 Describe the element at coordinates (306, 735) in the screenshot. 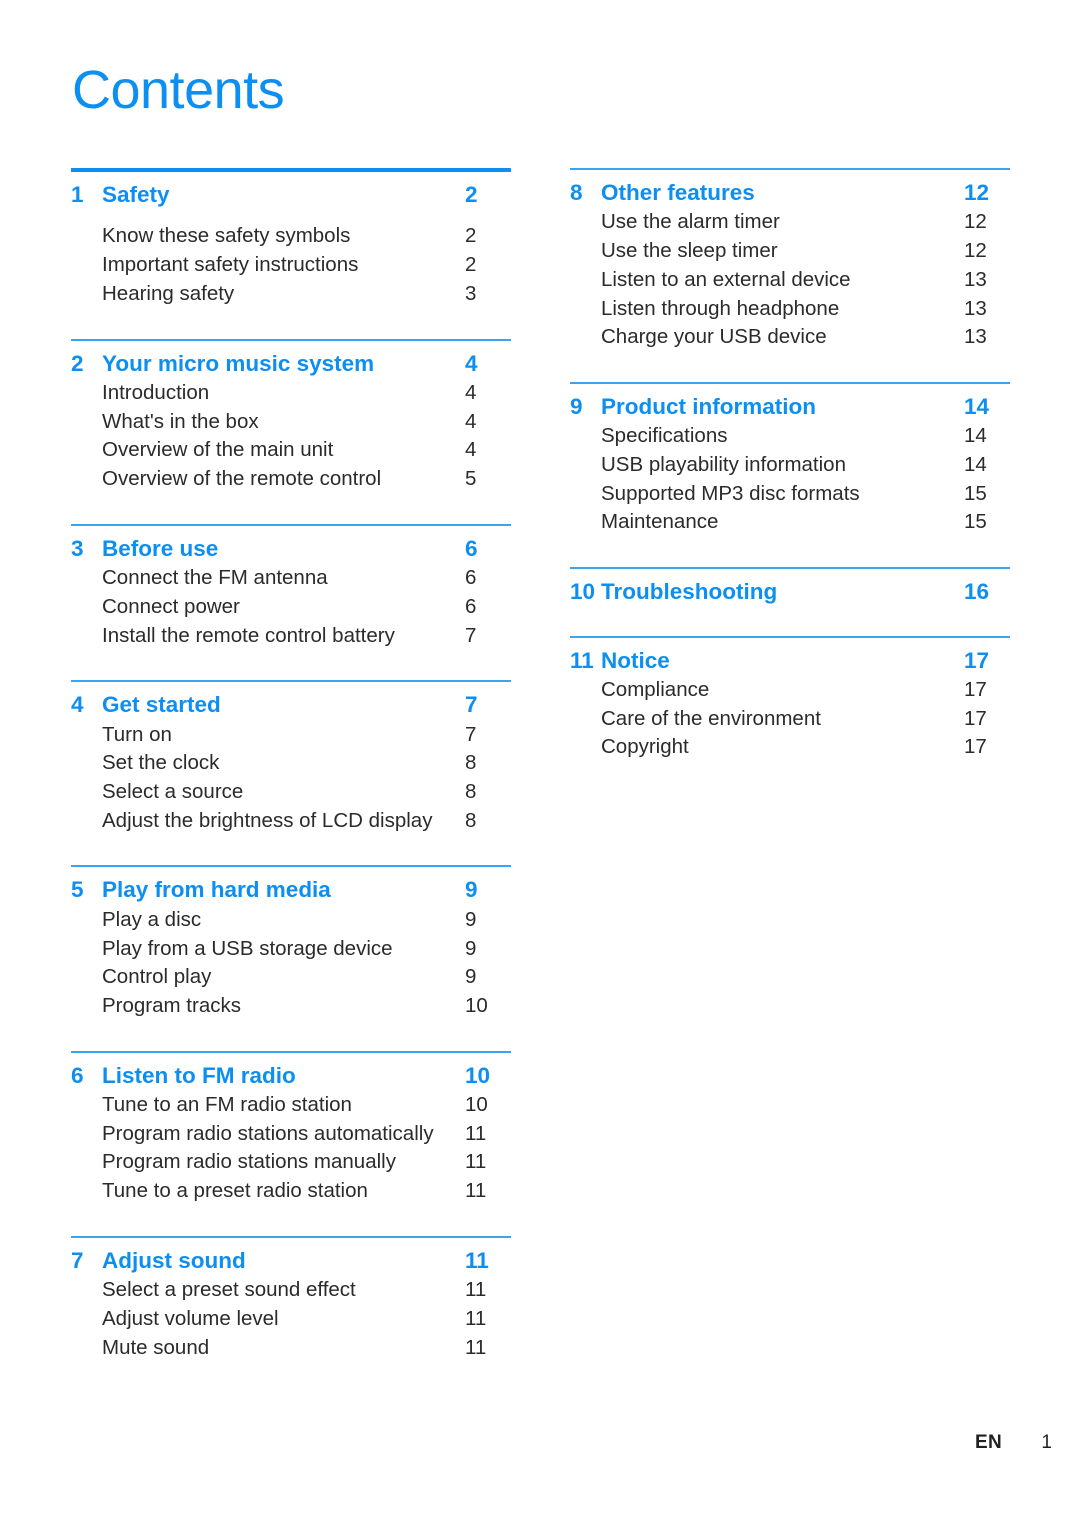

I see `toc-entry: Turn on 7` at that location.